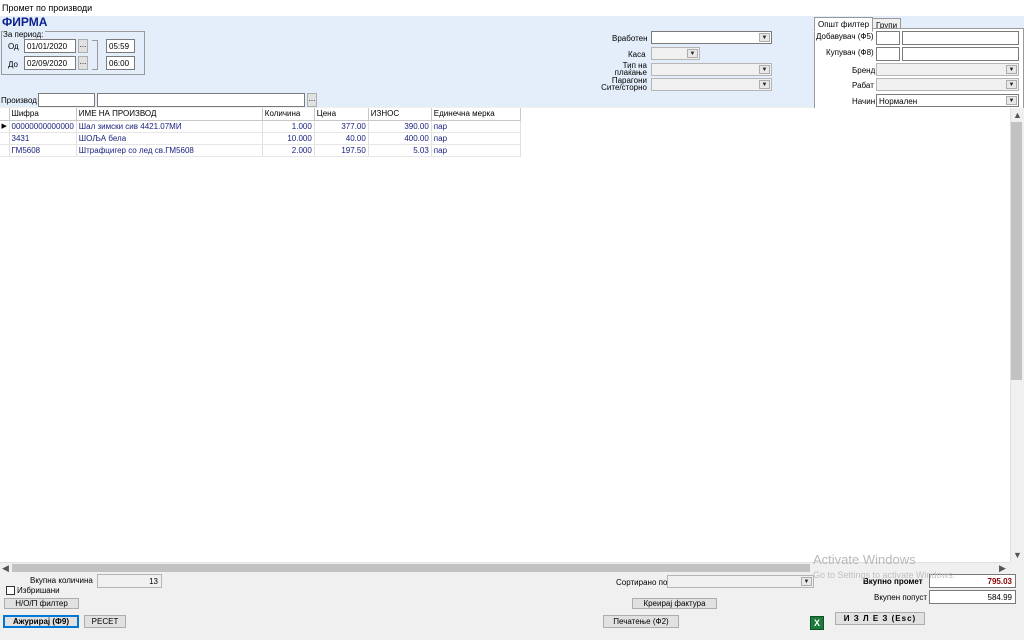 This screenshot has width=1024, height=640. I want to click on cashbox-select: ▼, so click(675, 53).